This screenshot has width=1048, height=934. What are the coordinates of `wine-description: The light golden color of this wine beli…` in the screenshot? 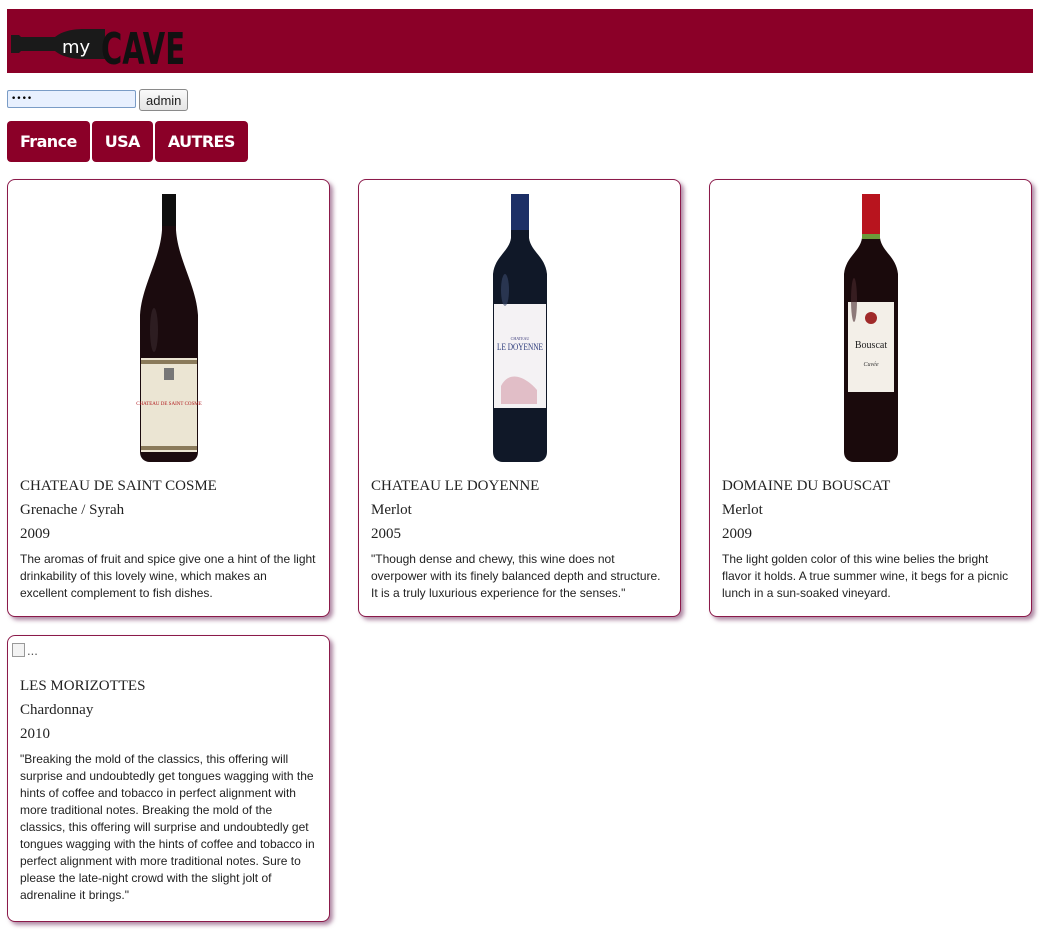 It's located at (865, 576).